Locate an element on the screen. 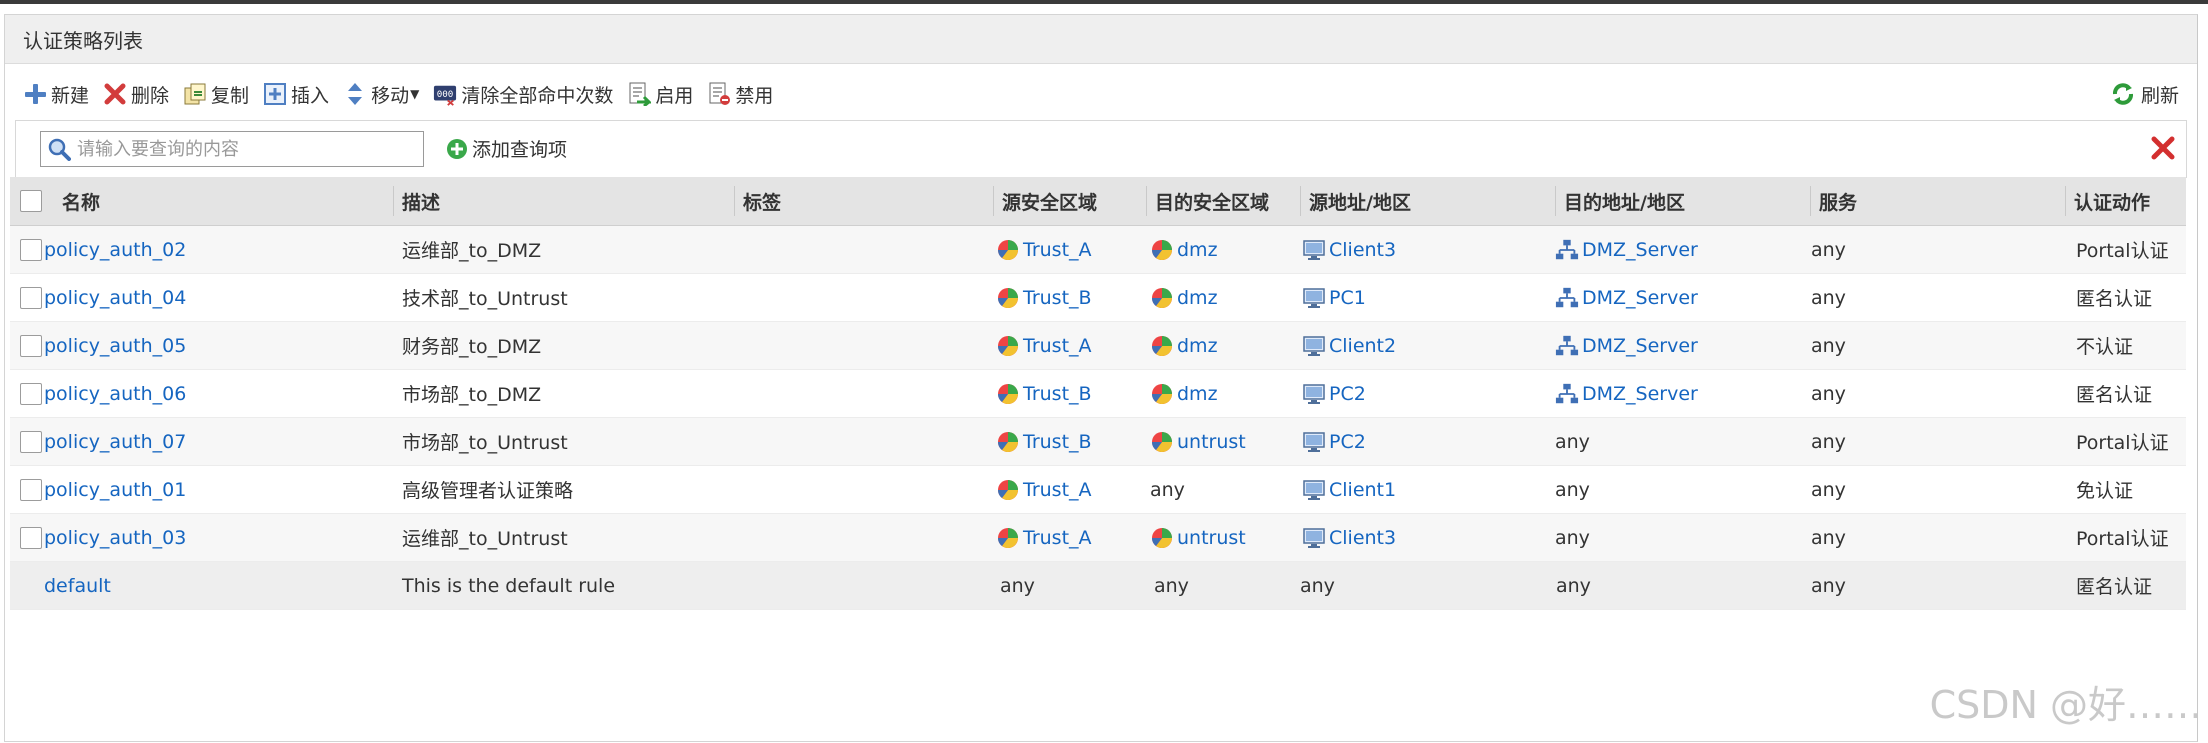 Image resolution: width=2208 pixels, height=743 pixels. cell-src_addr: PC1 is located at coordinates (1334, 297).